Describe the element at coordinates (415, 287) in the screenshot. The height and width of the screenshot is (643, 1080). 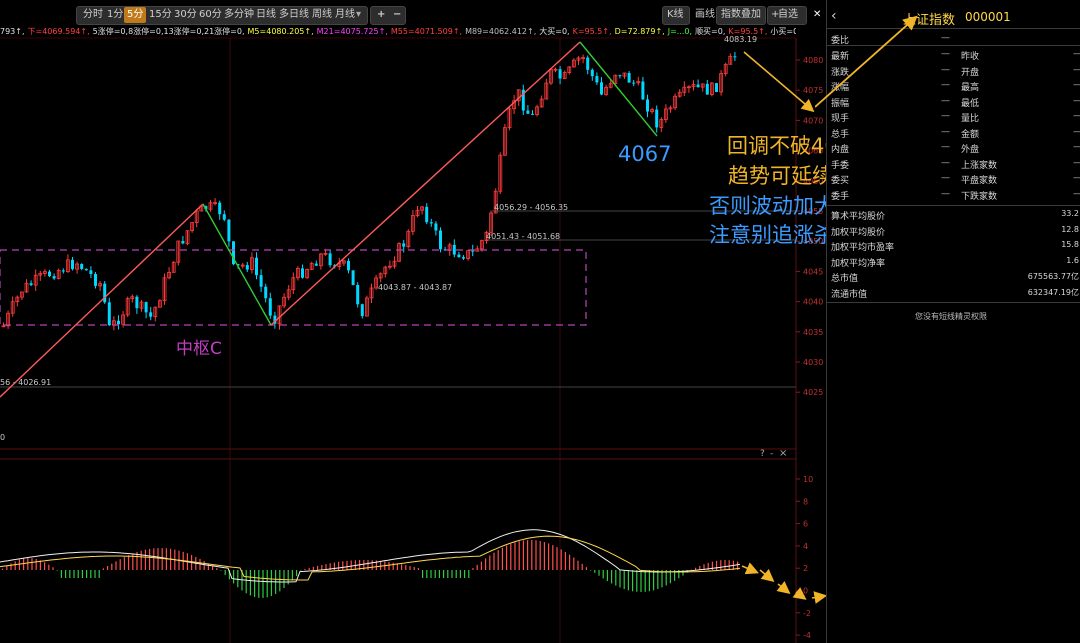
I see `price-label: 4043.87 - 4043.87` at that location.